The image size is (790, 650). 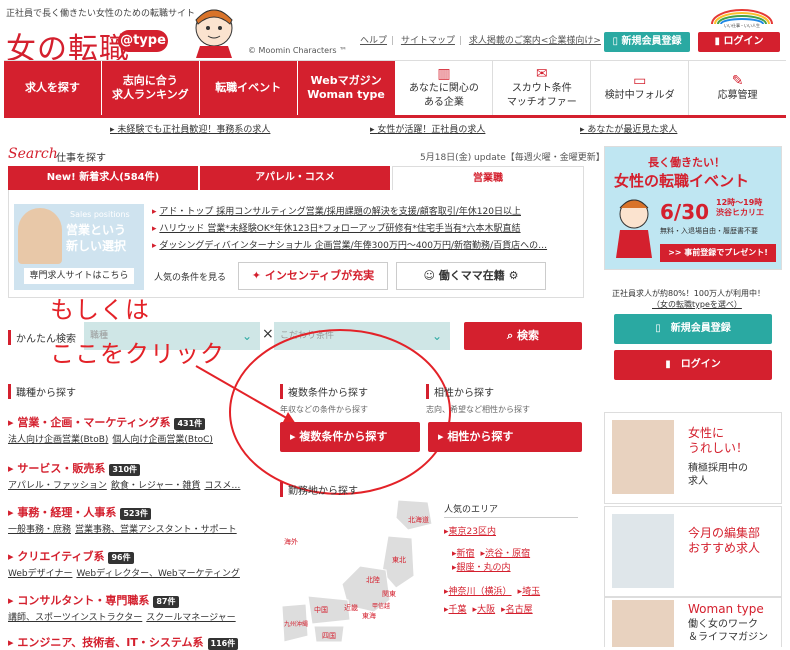 What do you see at coordinates (685, 212) in the screenshot?
I see `event-date: 6/30` at bounding box center [685, 212].